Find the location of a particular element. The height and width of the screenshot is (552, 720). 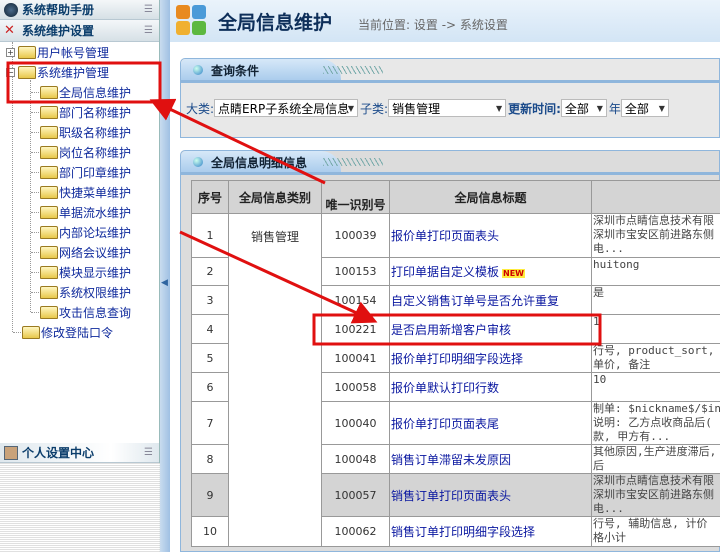

row-number: 9 is located at coordinates (210, 495).